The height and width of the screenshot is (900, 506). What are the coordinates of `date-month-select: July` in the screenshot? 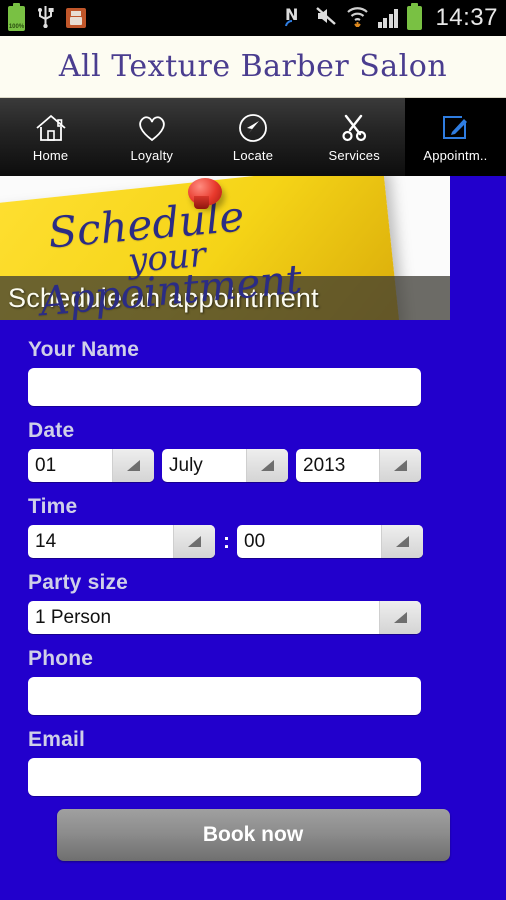 It's located at (225, 465).